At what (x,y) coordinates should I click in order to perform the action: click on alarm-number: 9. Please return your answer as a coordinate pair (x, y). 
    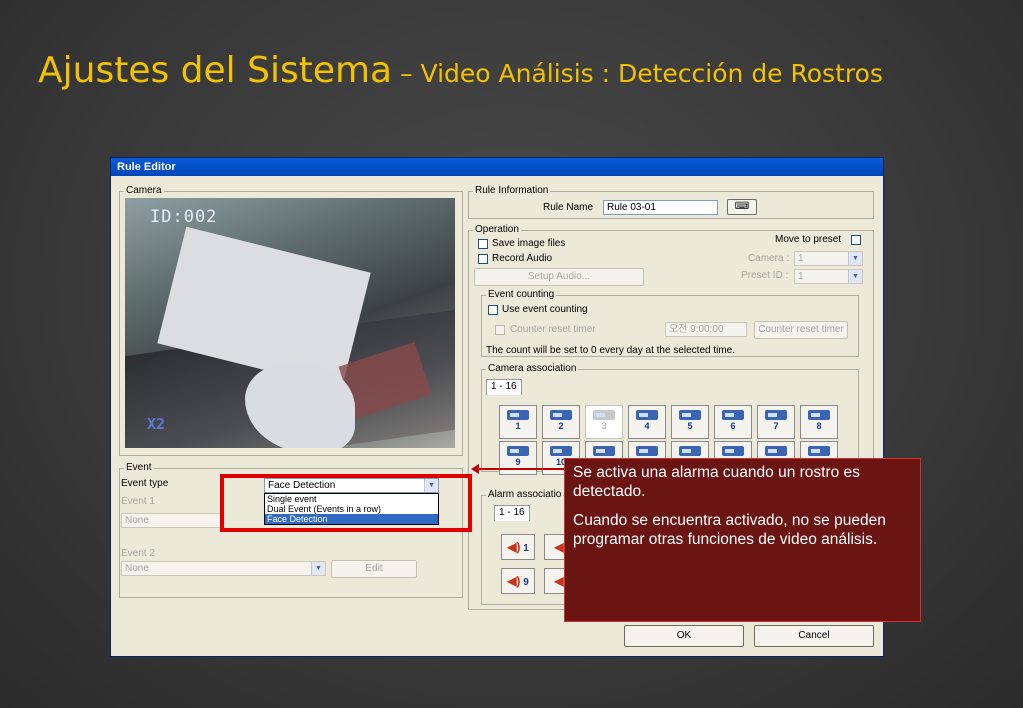
    Looking at the image, I should click on (526, 582).